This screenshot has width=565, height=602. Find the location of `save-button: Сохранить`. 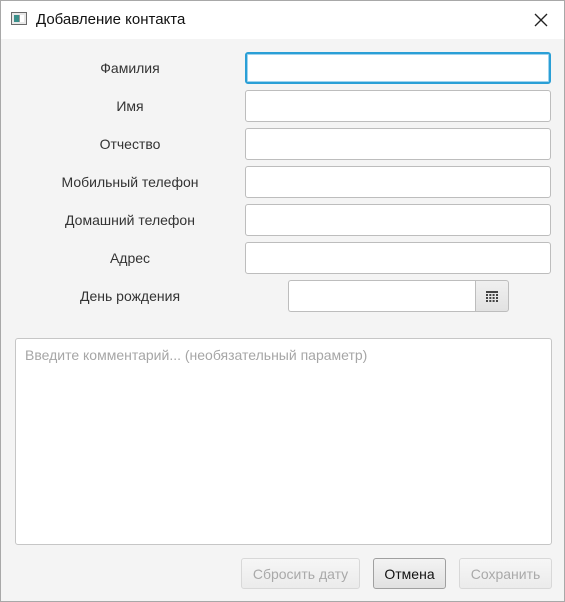

save-button: Сохранить is located at coordinates (505, 573).